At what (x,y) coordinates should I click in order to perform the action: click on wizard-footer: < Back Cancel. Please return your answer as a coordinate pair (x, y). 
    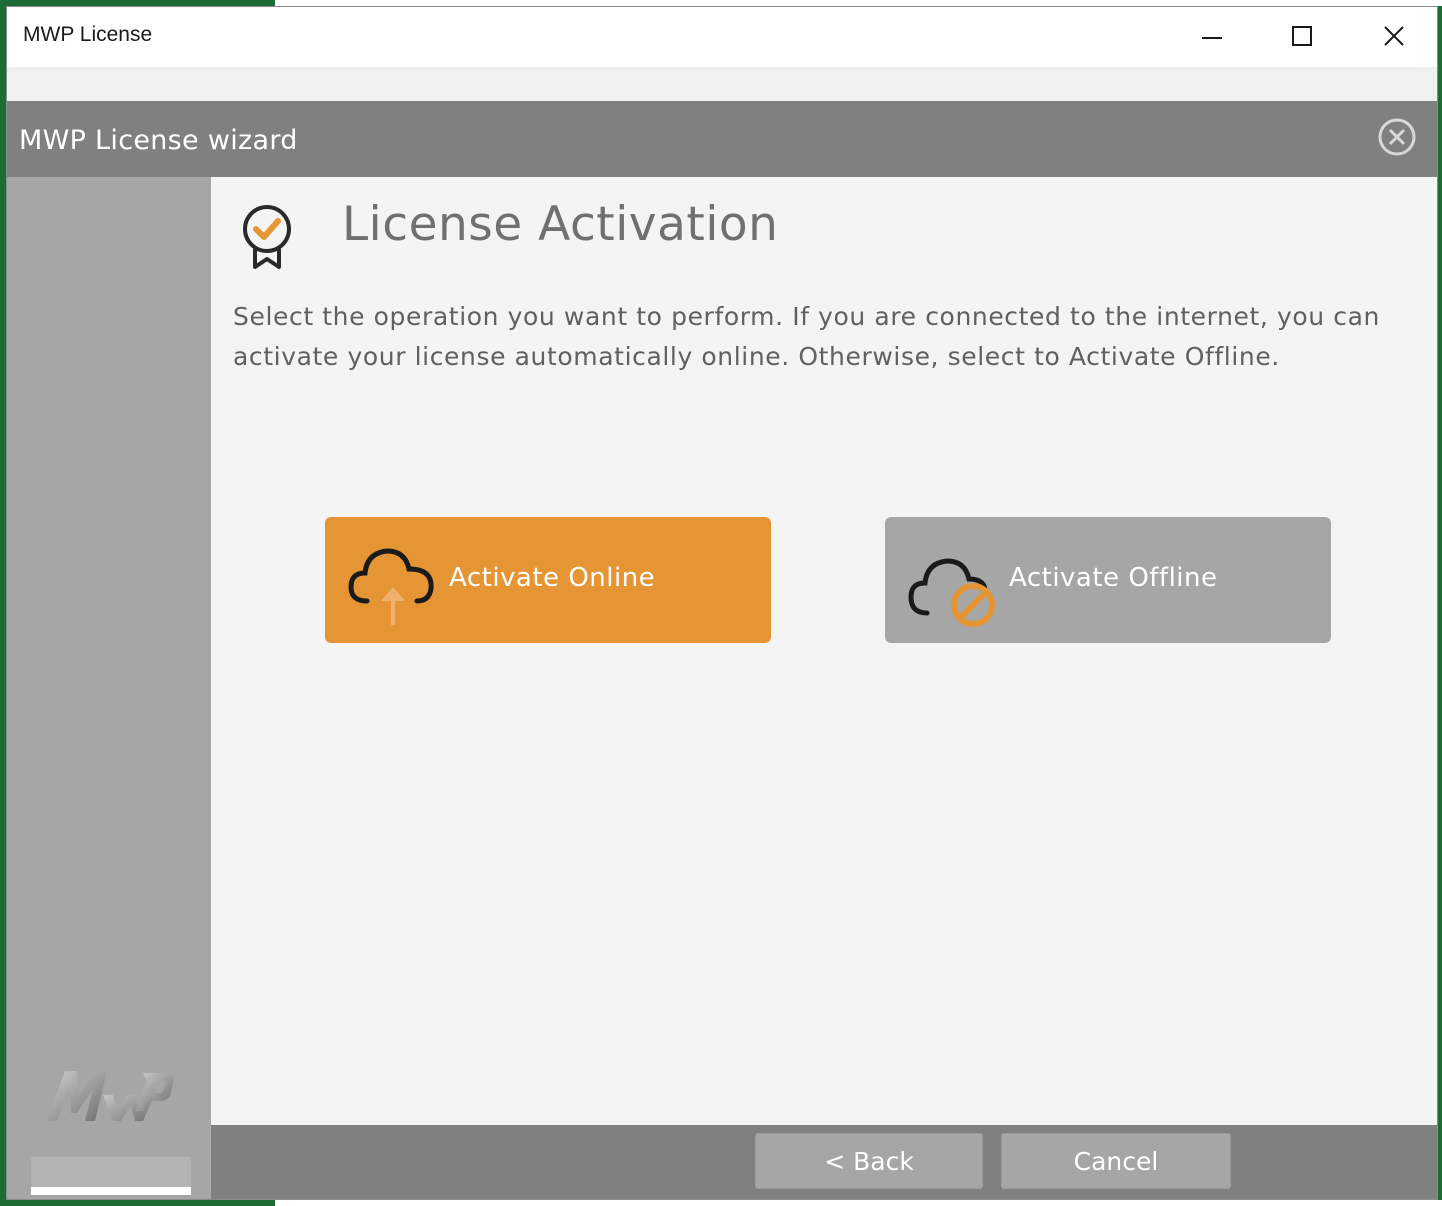
    Looking at the image, I should click on (824, 1162).